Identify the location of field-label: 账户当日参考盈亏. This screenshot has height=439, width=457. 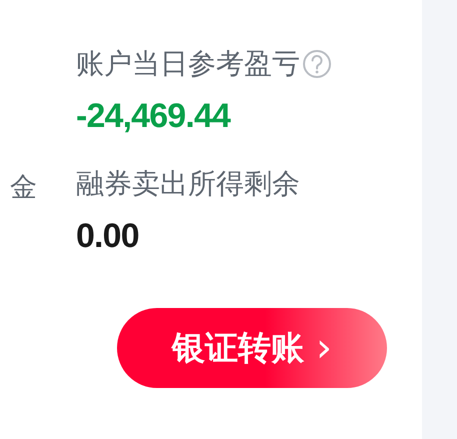
(188, 64).